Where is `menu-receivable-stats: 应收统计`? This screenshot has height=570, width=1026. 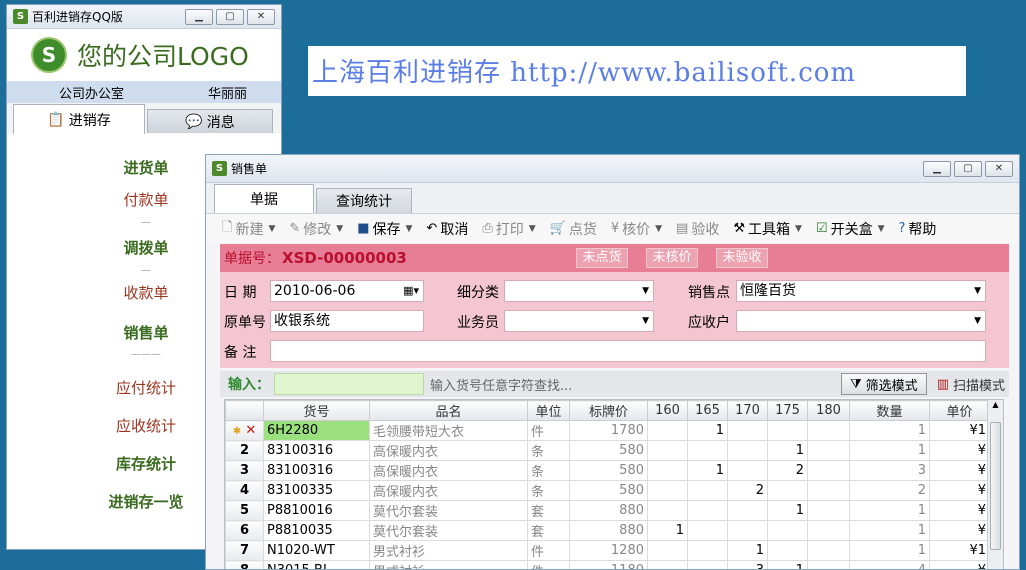
menu-receivable-stats: 应收统计 is located at coordinates (146, 425).